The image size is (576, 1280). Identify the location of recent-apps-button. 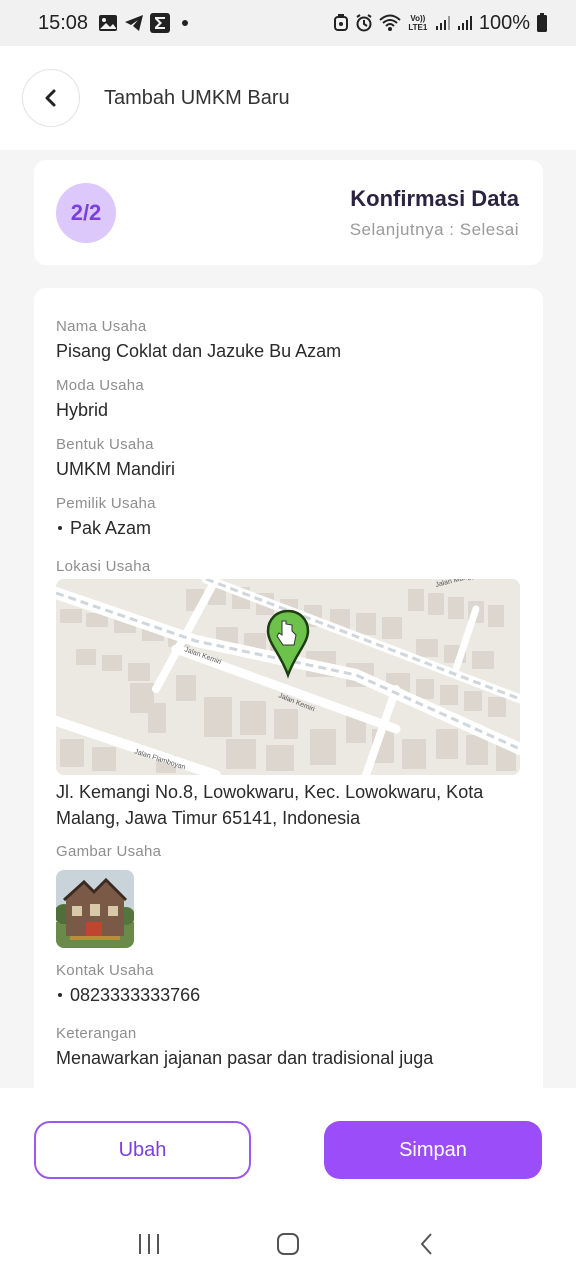
(149, 1244).